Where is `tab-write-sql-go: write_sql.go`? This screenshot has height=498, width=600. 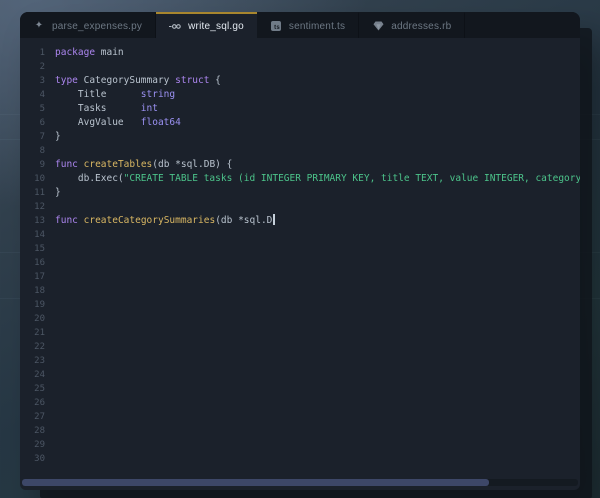 tab-write-sql-go: write_sql.go is located at coordinates (206, 25).